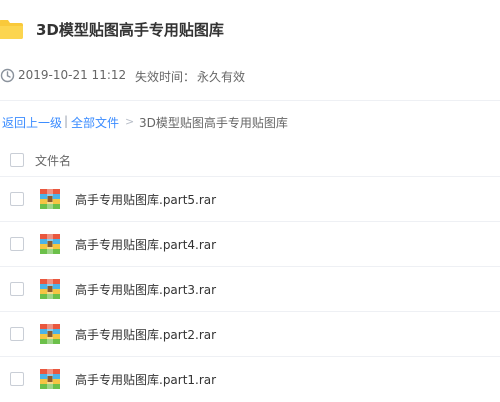 This screenshot has width=500, height=402. What do you see at coordinates (213, 123) in the screenshot?
I see `breadcrumb-current: 3D模型贴图高手专用贴图库` at bounding box center [213, 123].